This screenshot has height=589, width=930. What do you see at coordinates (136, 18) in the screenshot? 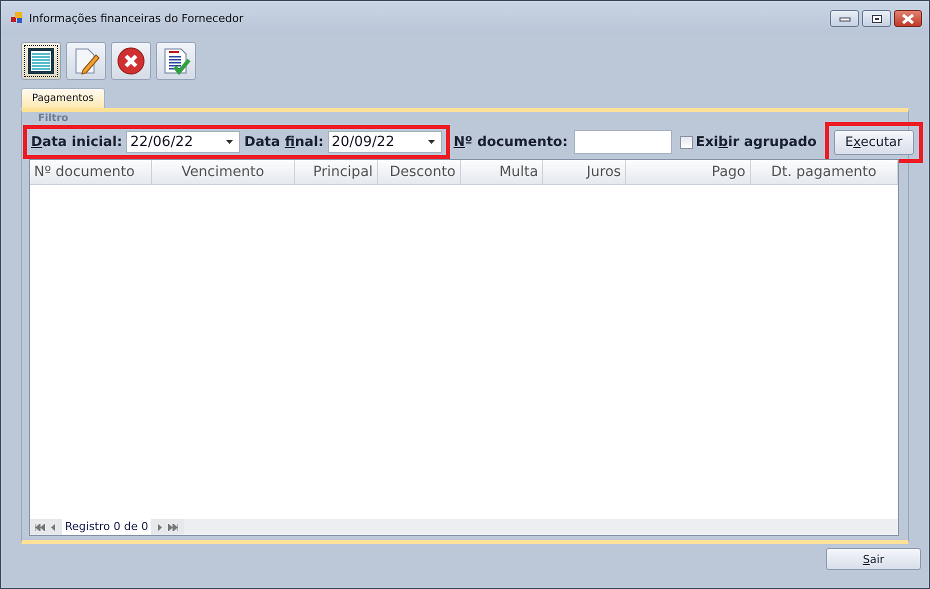
I see `window-title: Informações financeiras do Fornecedor` at bounding box center [136, 18].